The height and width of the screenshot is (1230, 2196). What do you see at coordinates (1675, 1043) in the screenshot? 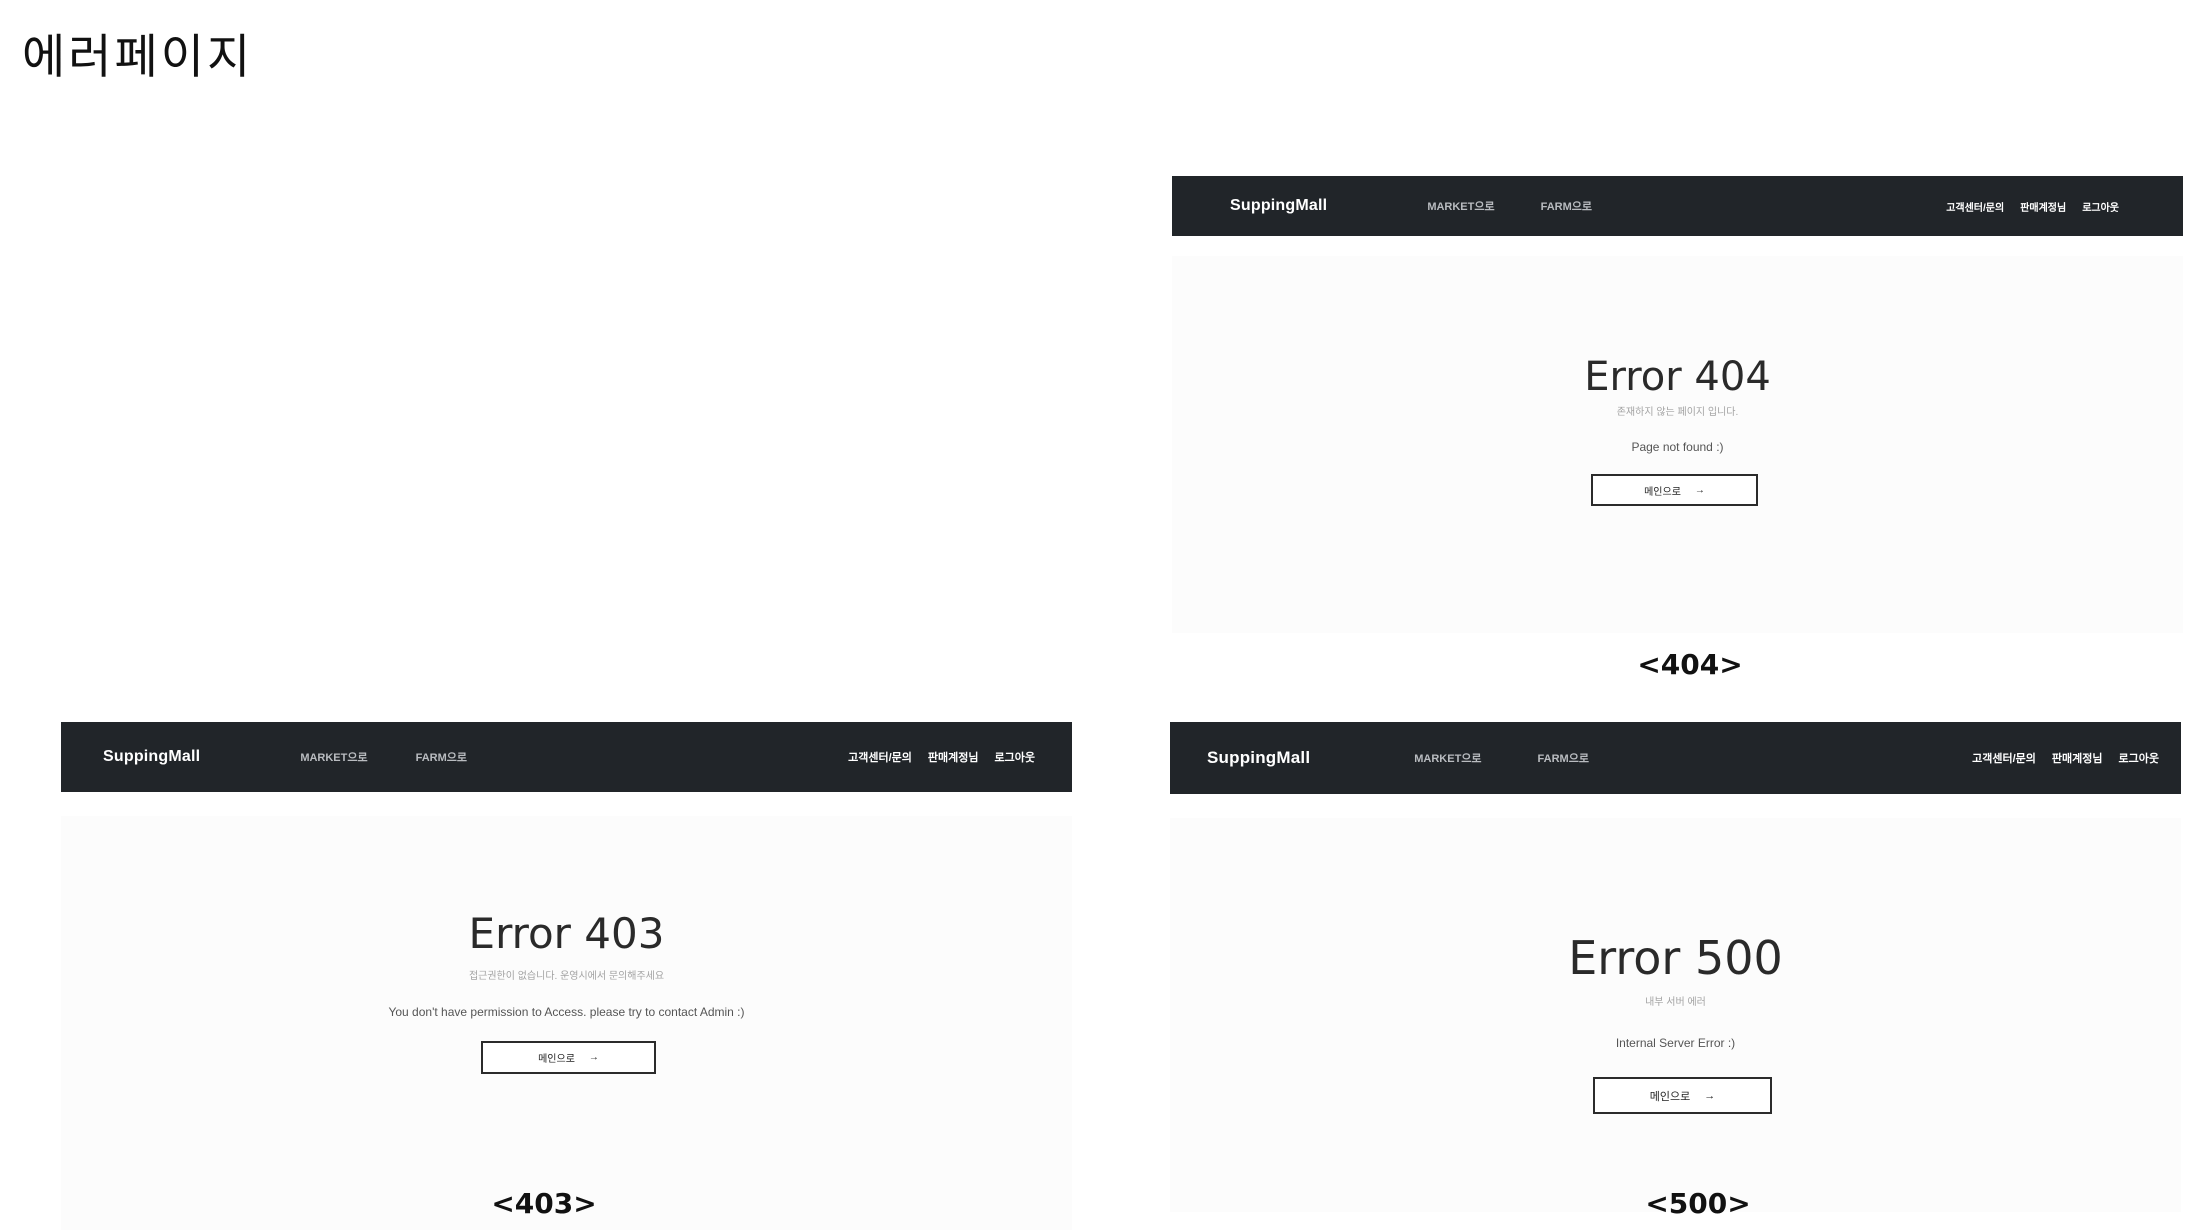
I see `error-message: Internal Server Error :)` at bounding box center [1675, 1043].